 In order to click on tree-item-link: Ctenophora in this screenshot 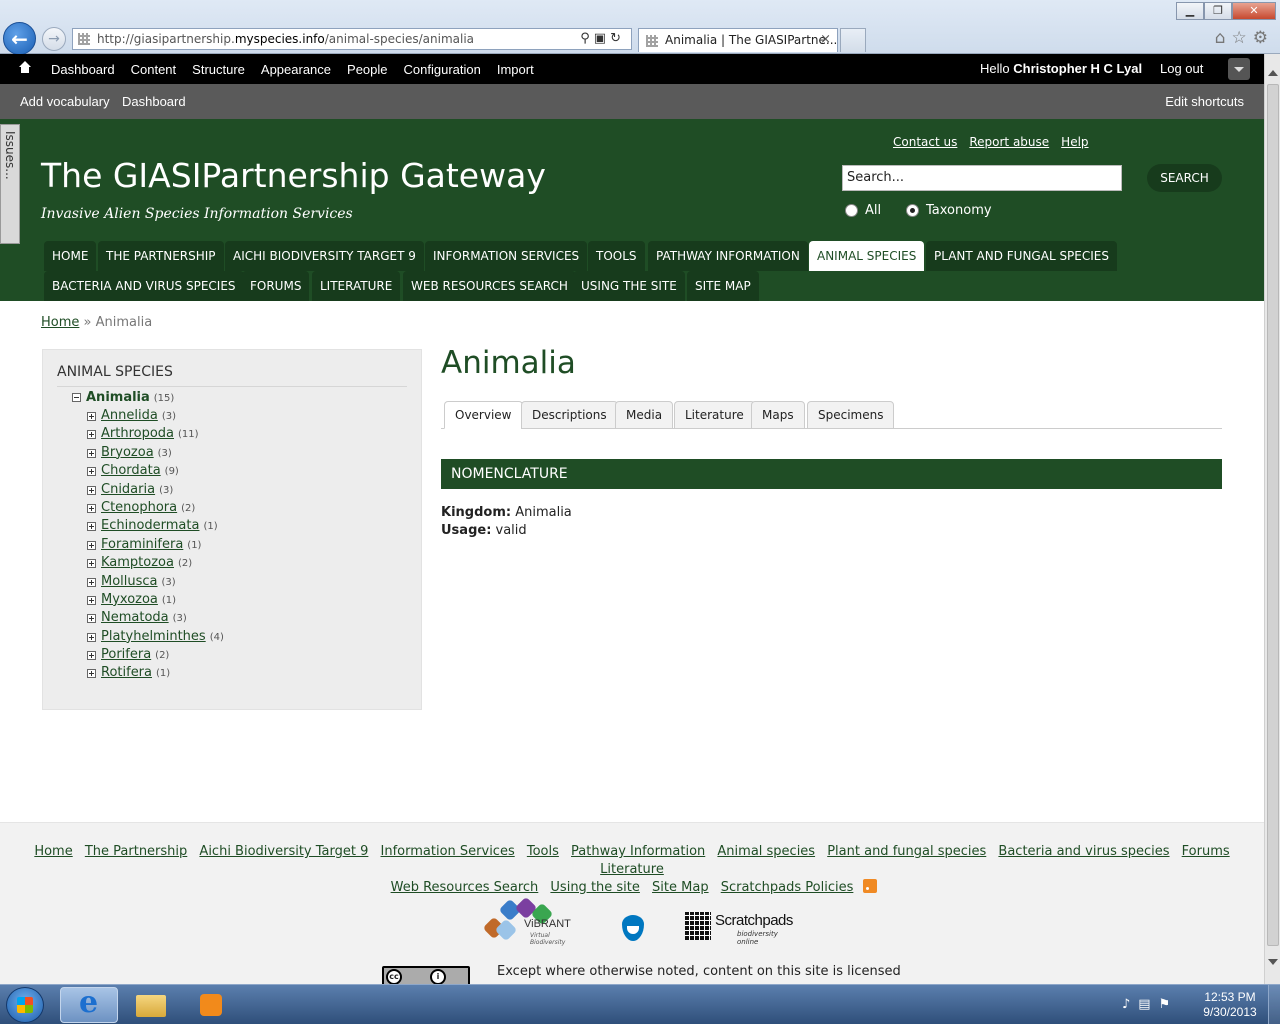, I will do `click(139, 507)`.